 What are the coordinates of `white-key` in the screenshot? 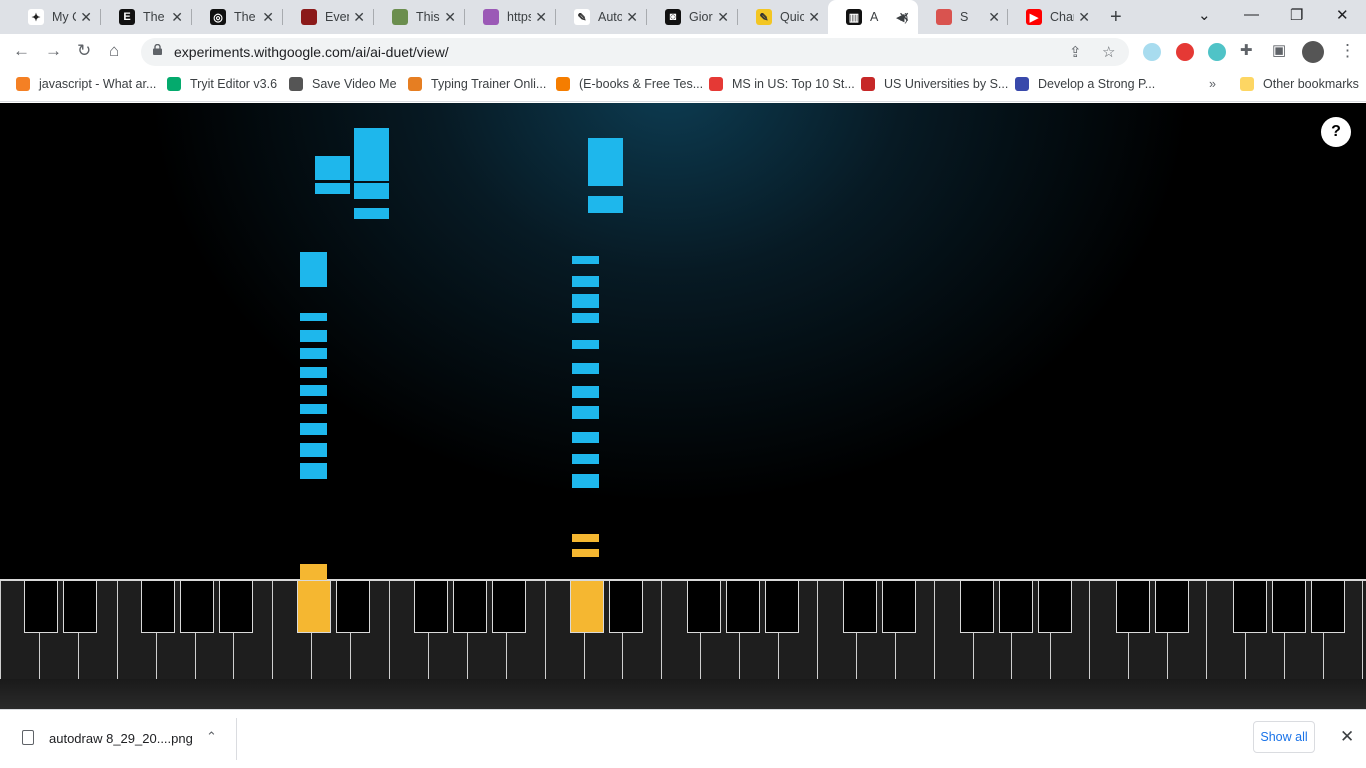 It's located at (1363, 630).